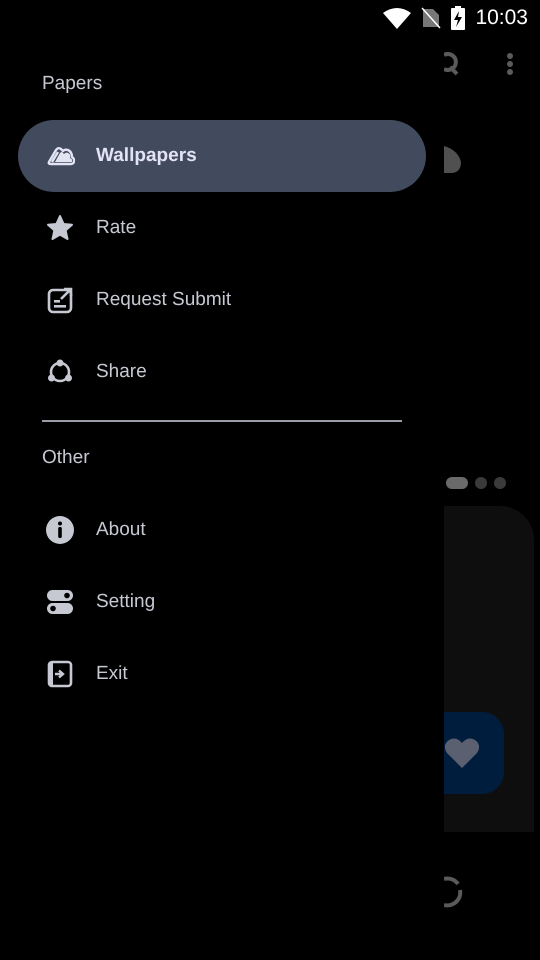 The image size is (540, 960). I want to click on wifi-icon, so click(397, 18).